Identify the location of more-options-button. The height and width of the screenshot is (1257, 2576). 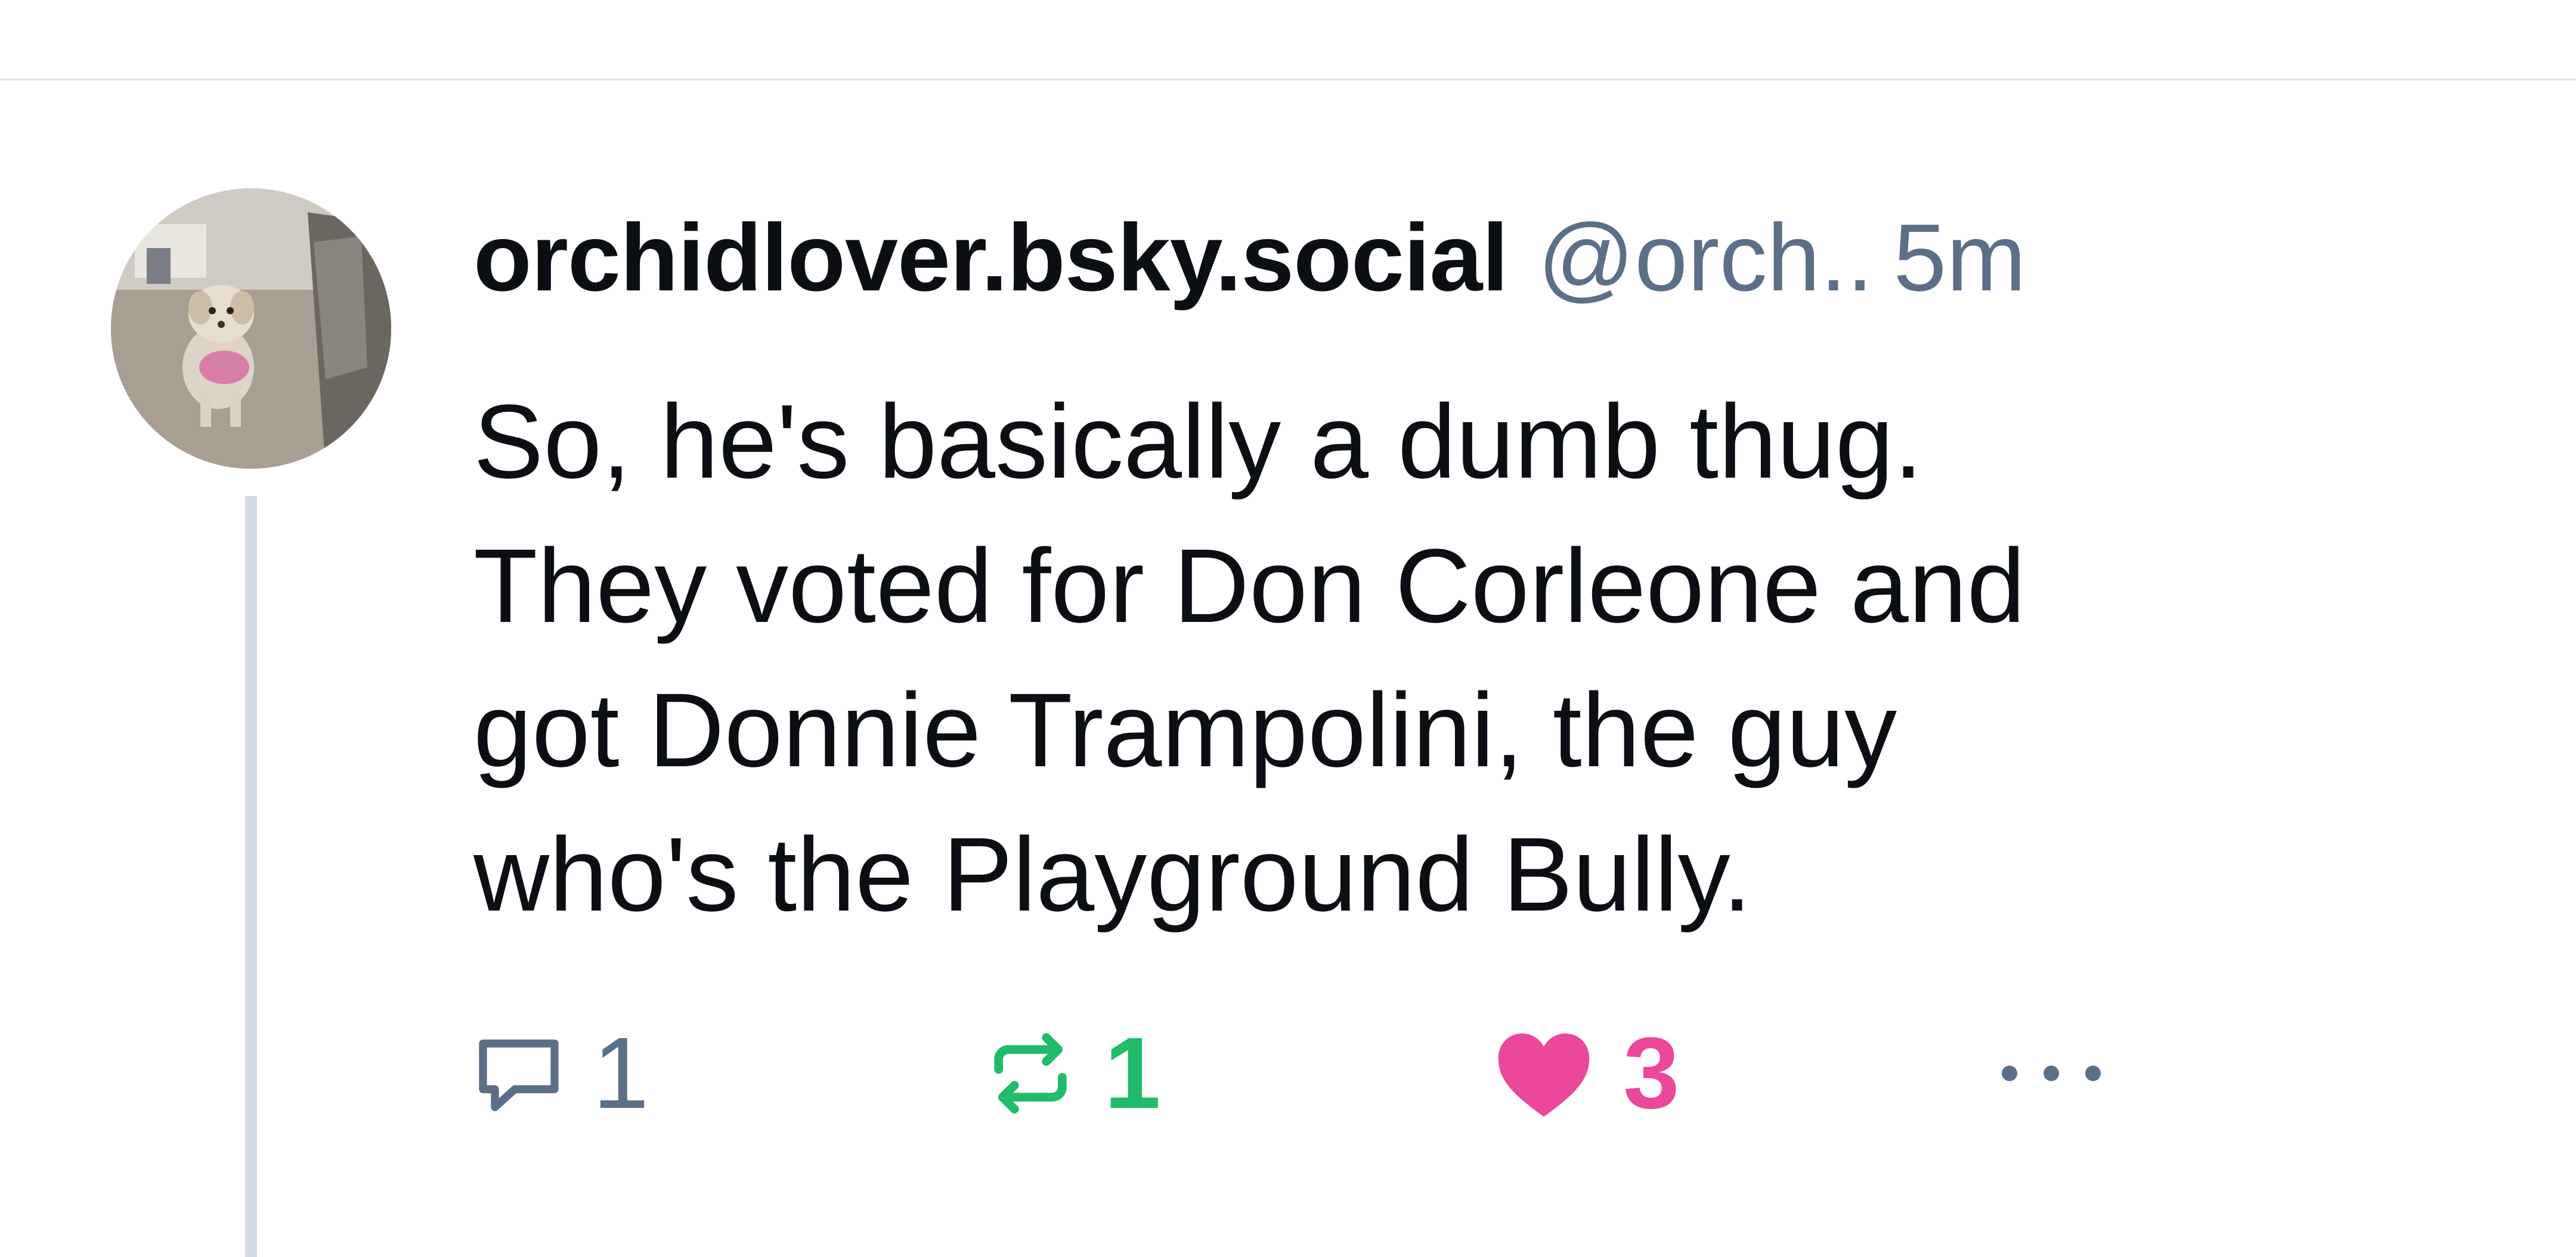
(2052, 1073).